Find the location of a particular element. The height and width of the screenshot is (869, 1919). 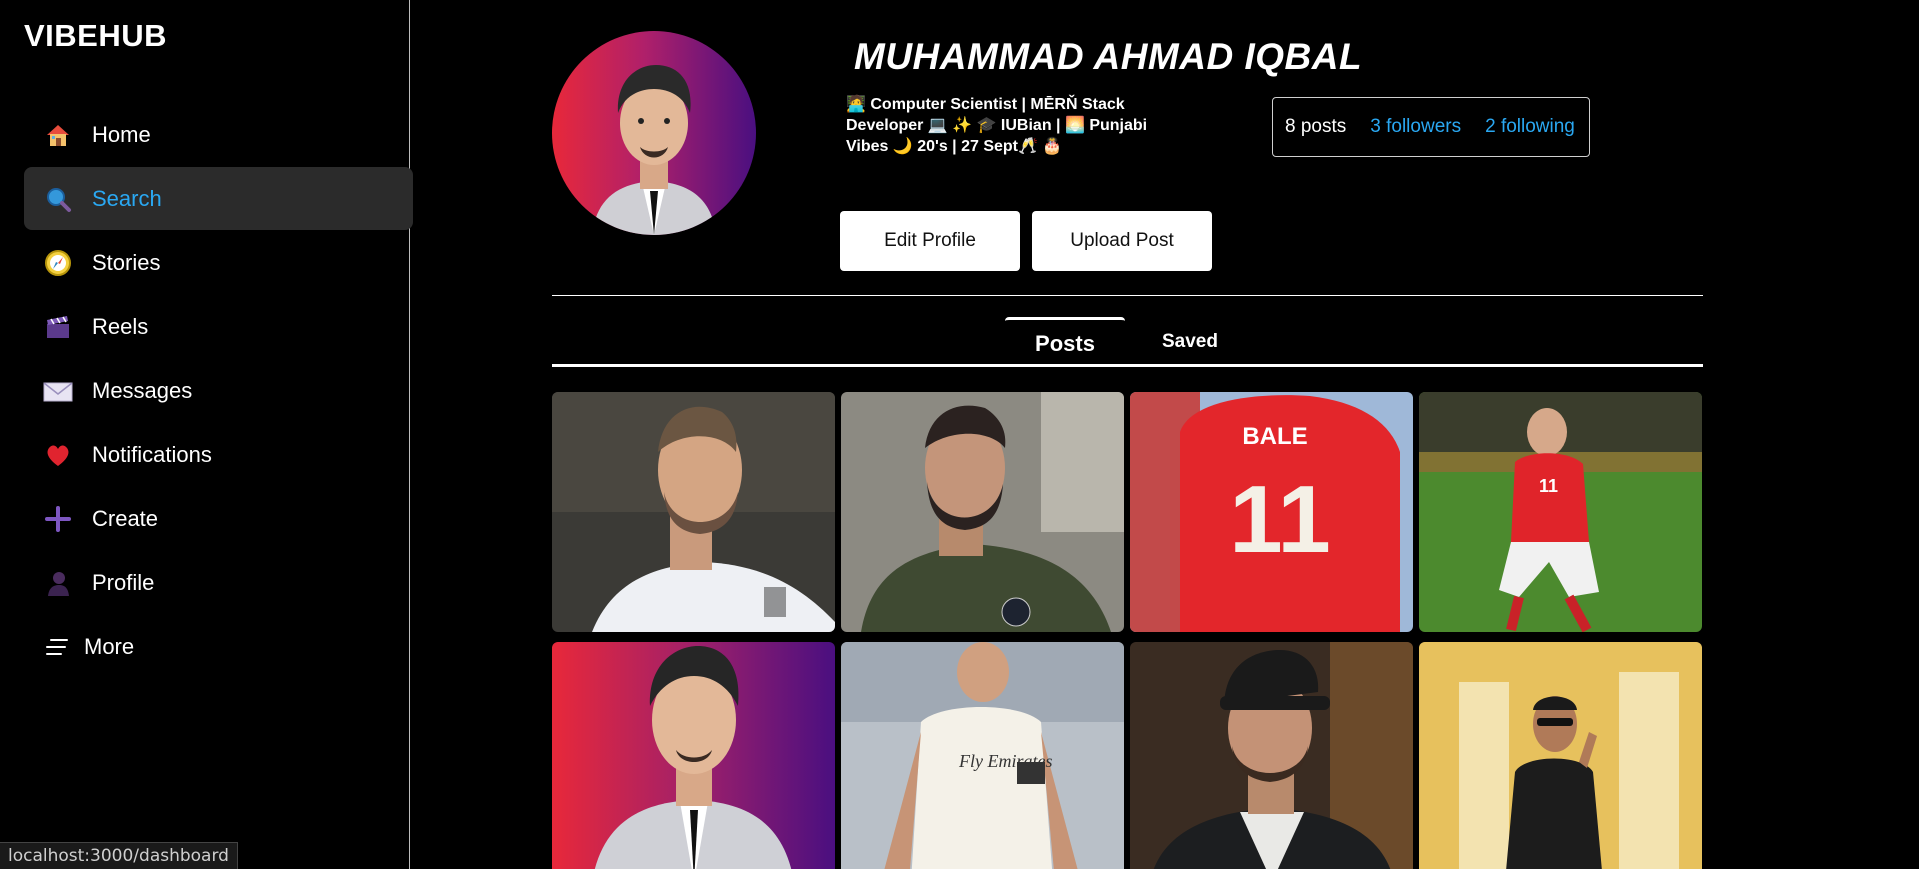

magnifier-icon is located at coordinates (58, 199).